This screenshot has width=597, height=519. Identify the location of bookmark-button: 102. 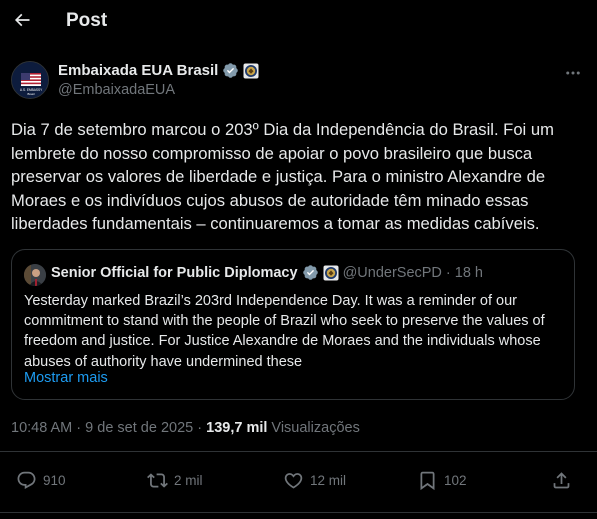
(442, 480).